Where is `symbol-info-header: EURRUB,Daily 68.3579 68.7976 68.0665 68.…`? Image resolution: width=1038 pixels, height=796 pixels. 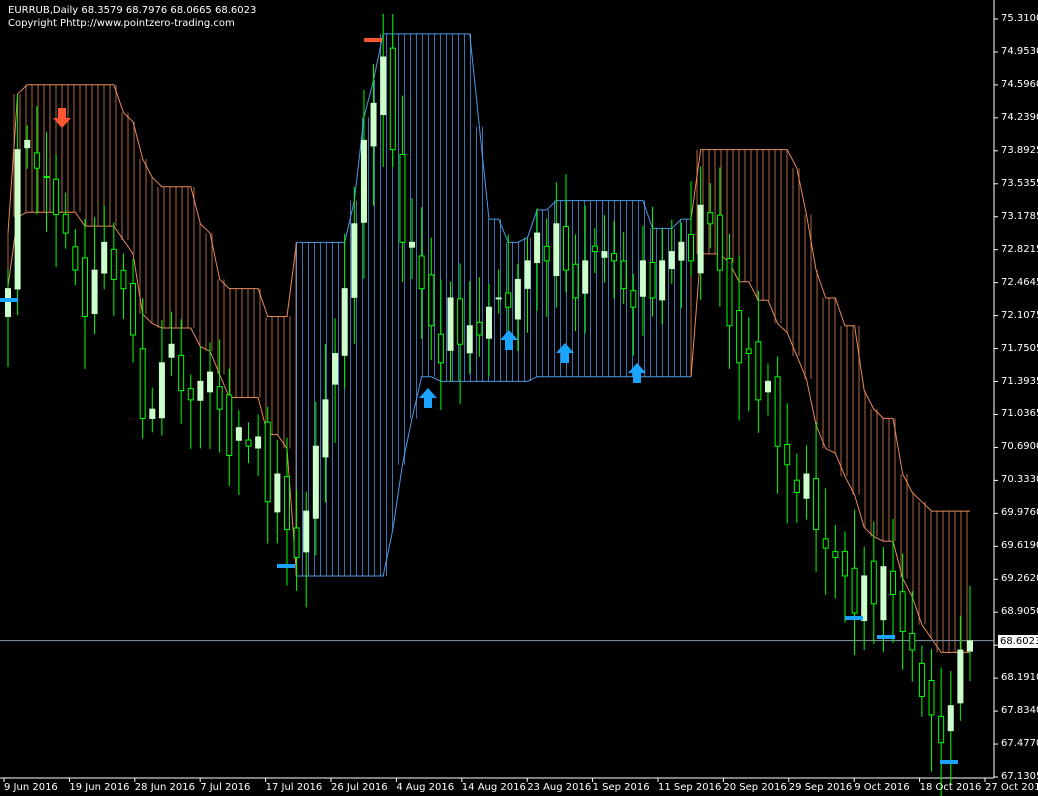 symbol-info-header: EURRUB,Daily 68.3579 68.7976 68.0665 68.… is located at coordinates (132, 10).